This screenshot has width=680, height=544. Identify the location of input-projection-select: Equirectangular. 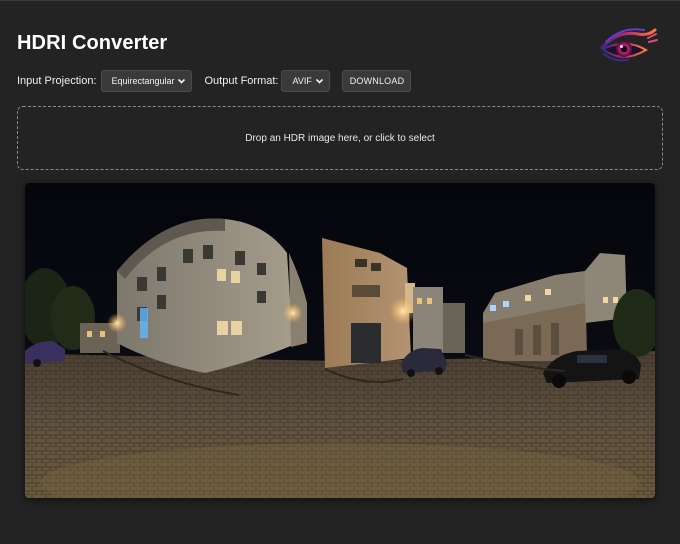
(146, 81).